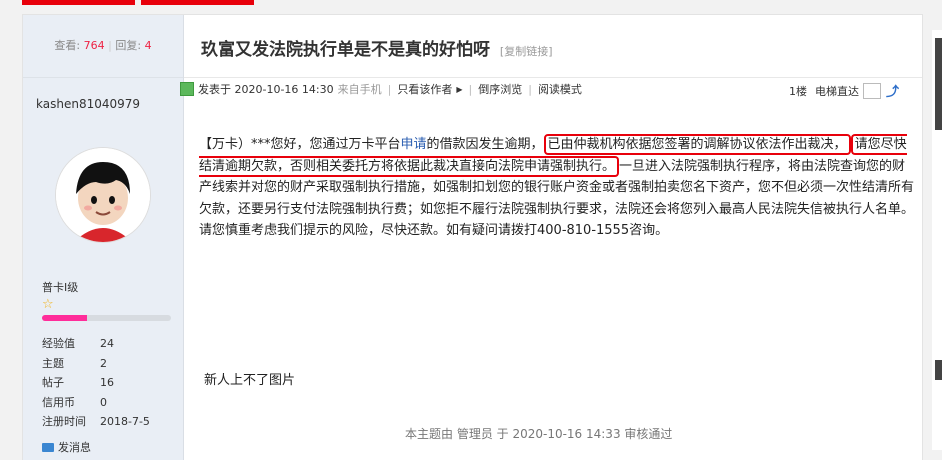 The image size is (942, 460). I want to click on elevator-label: 电梯直达, so click(837, 91).